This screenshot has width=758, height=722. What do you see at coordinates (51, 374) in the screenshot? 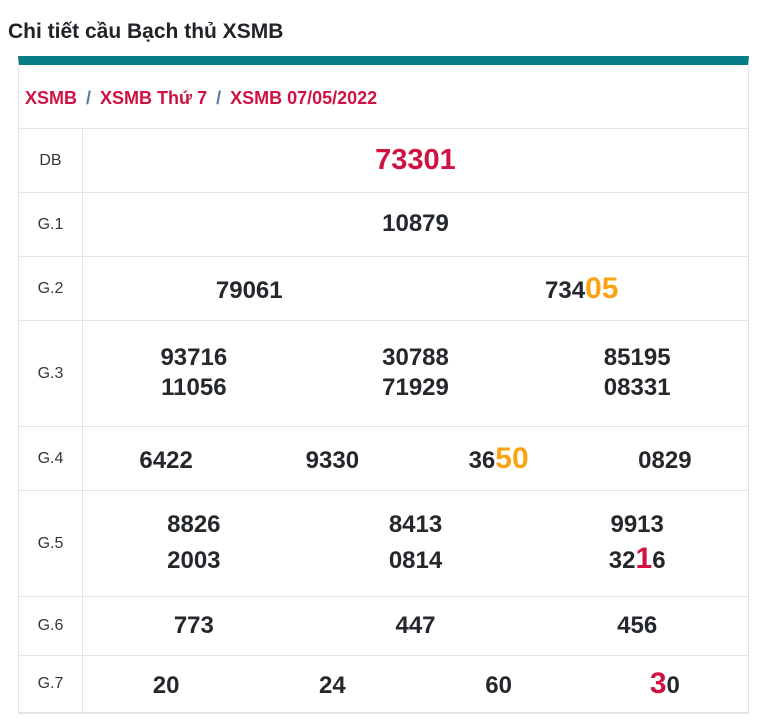
I see `prize-label: G.3` at bounding box center [51, 374].